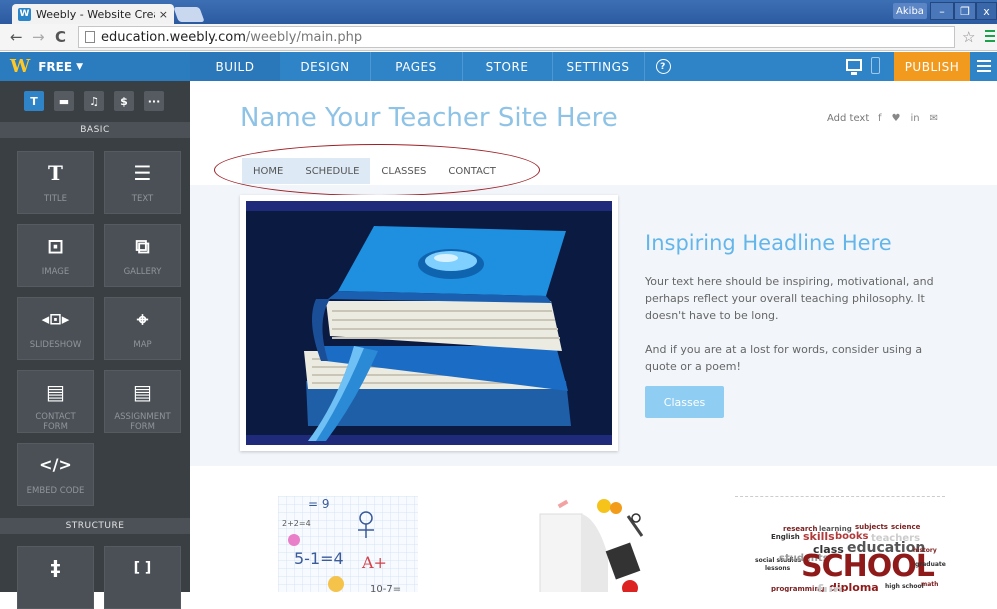 Image resolution: width=997 pixels, height=609 pixels. I want to click on forward-arrow-icon: →, so click(38, 37).